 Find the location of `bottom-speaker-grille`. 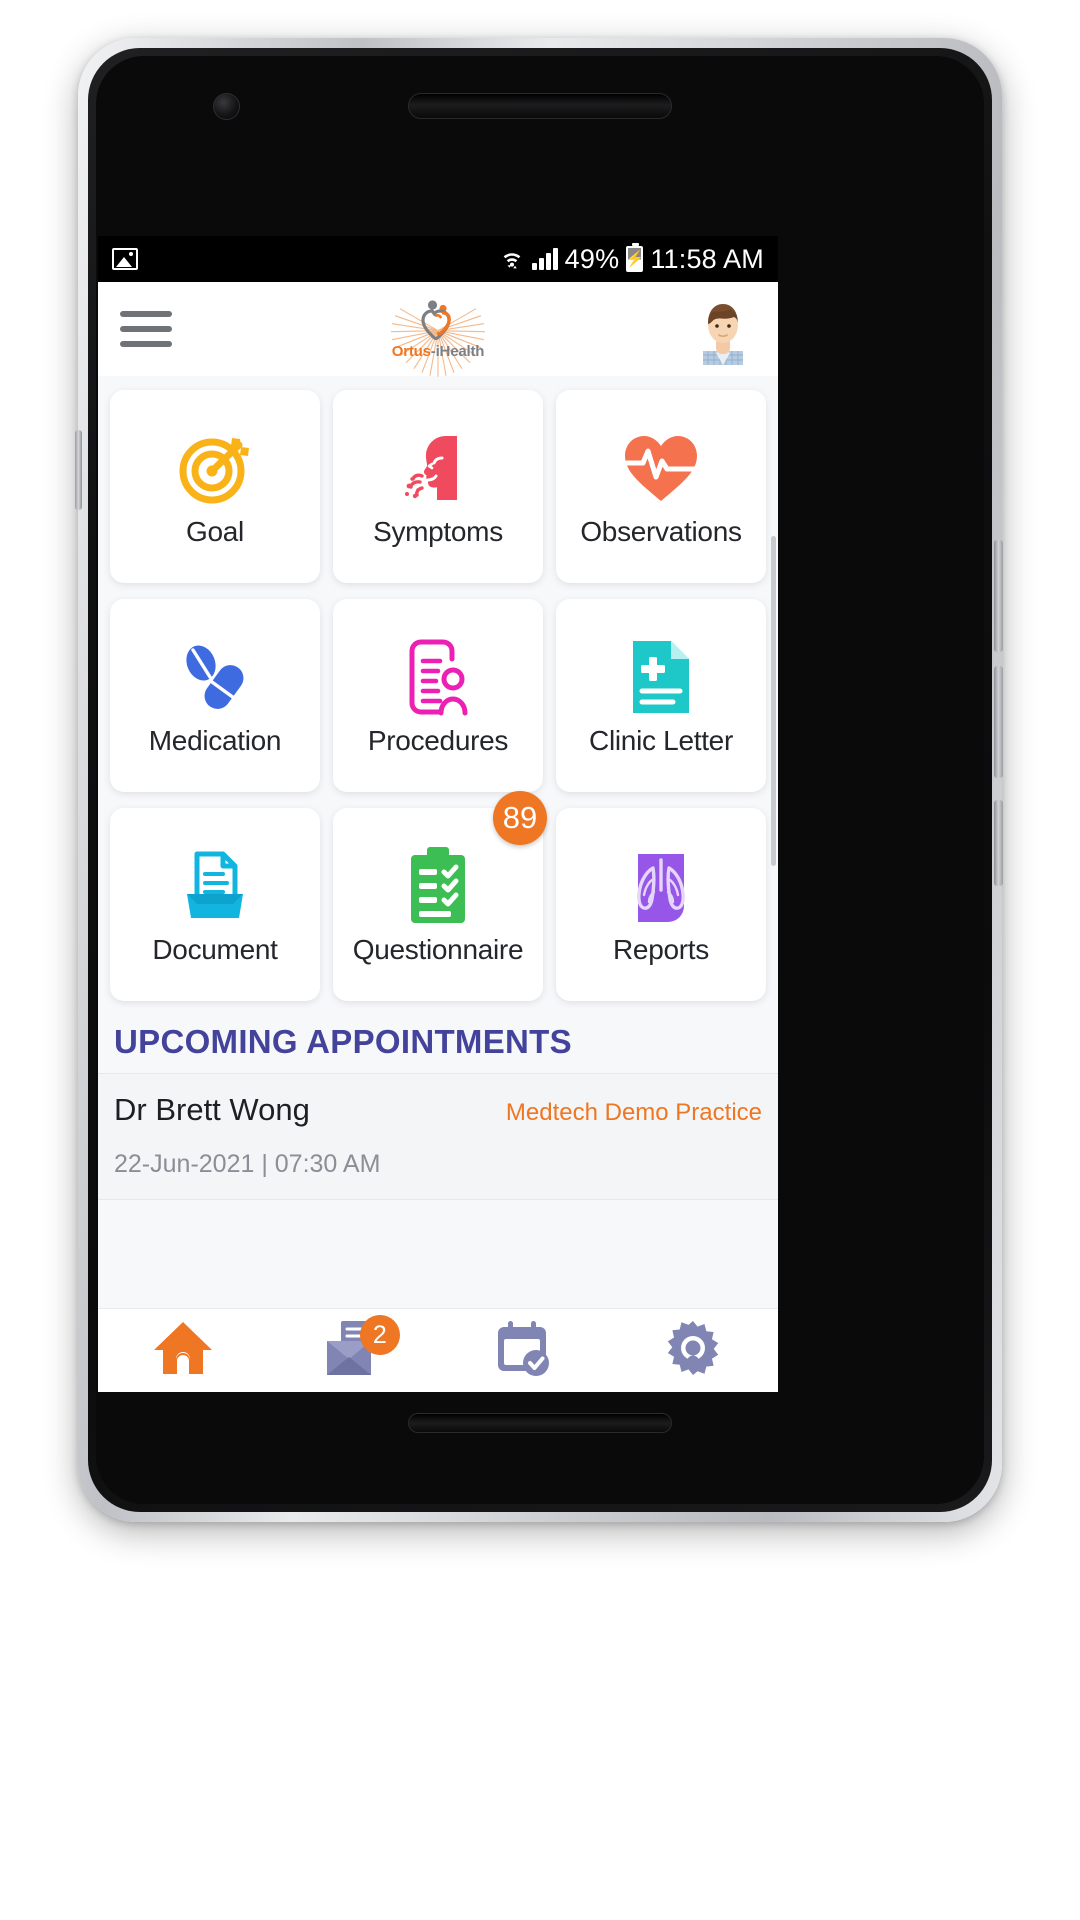

bottom-speaker-grille is located at coordinates (540, 1423).